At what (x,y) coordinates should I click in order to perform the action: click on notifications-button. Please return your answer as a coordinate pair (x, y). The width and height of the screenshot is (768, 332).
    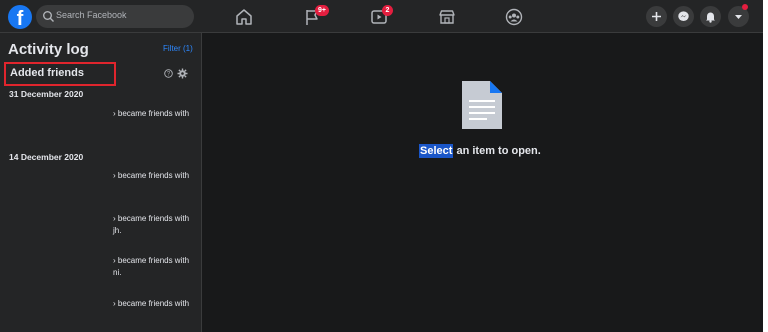
    Looking at the image, I should click on (710, 16).